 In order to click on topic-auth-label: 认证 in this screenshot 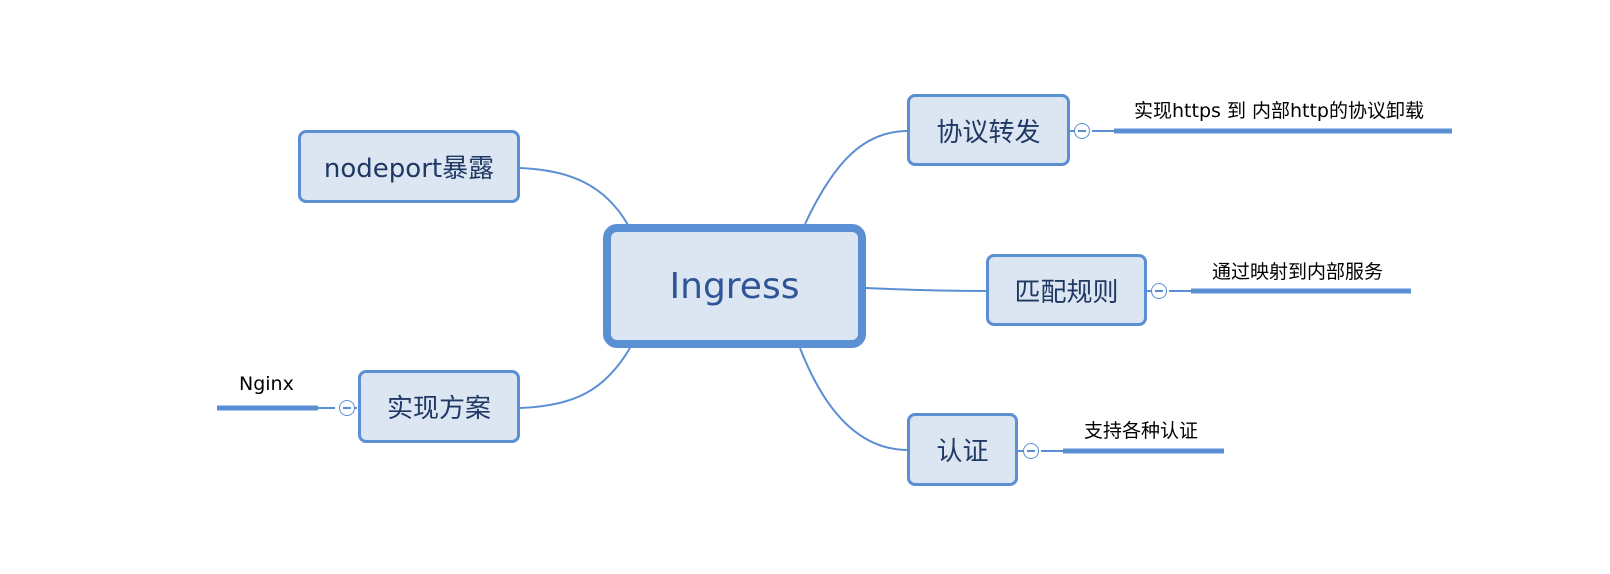, I will do `click(962, 452)`.